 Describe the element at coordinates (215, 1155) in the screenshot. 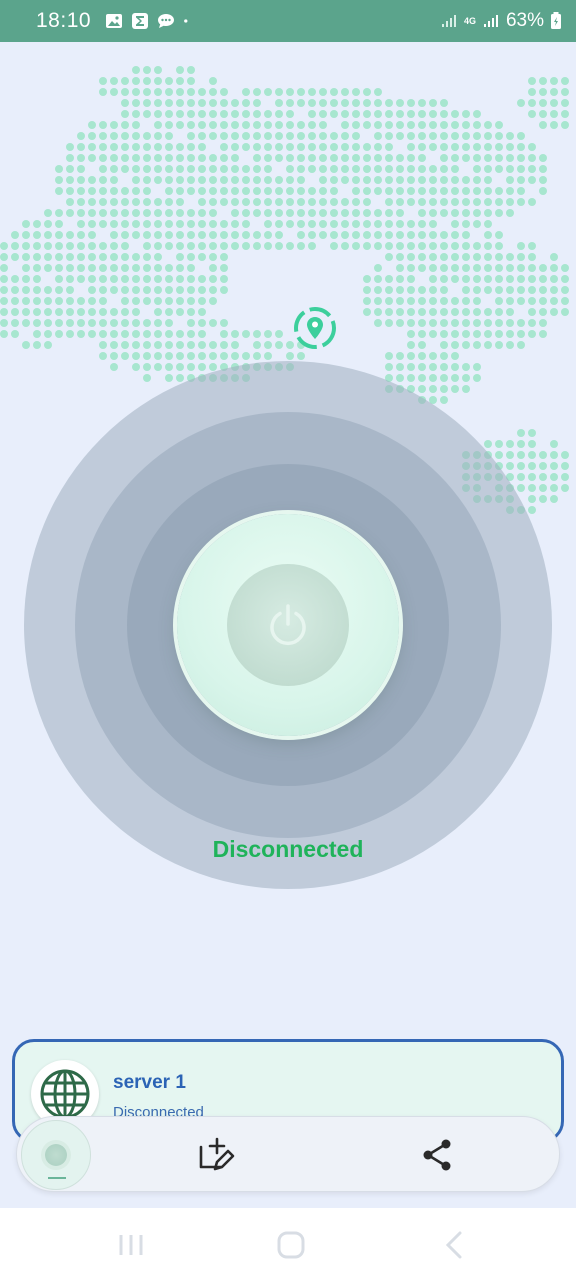

I see `add-edit-icon` at that location.